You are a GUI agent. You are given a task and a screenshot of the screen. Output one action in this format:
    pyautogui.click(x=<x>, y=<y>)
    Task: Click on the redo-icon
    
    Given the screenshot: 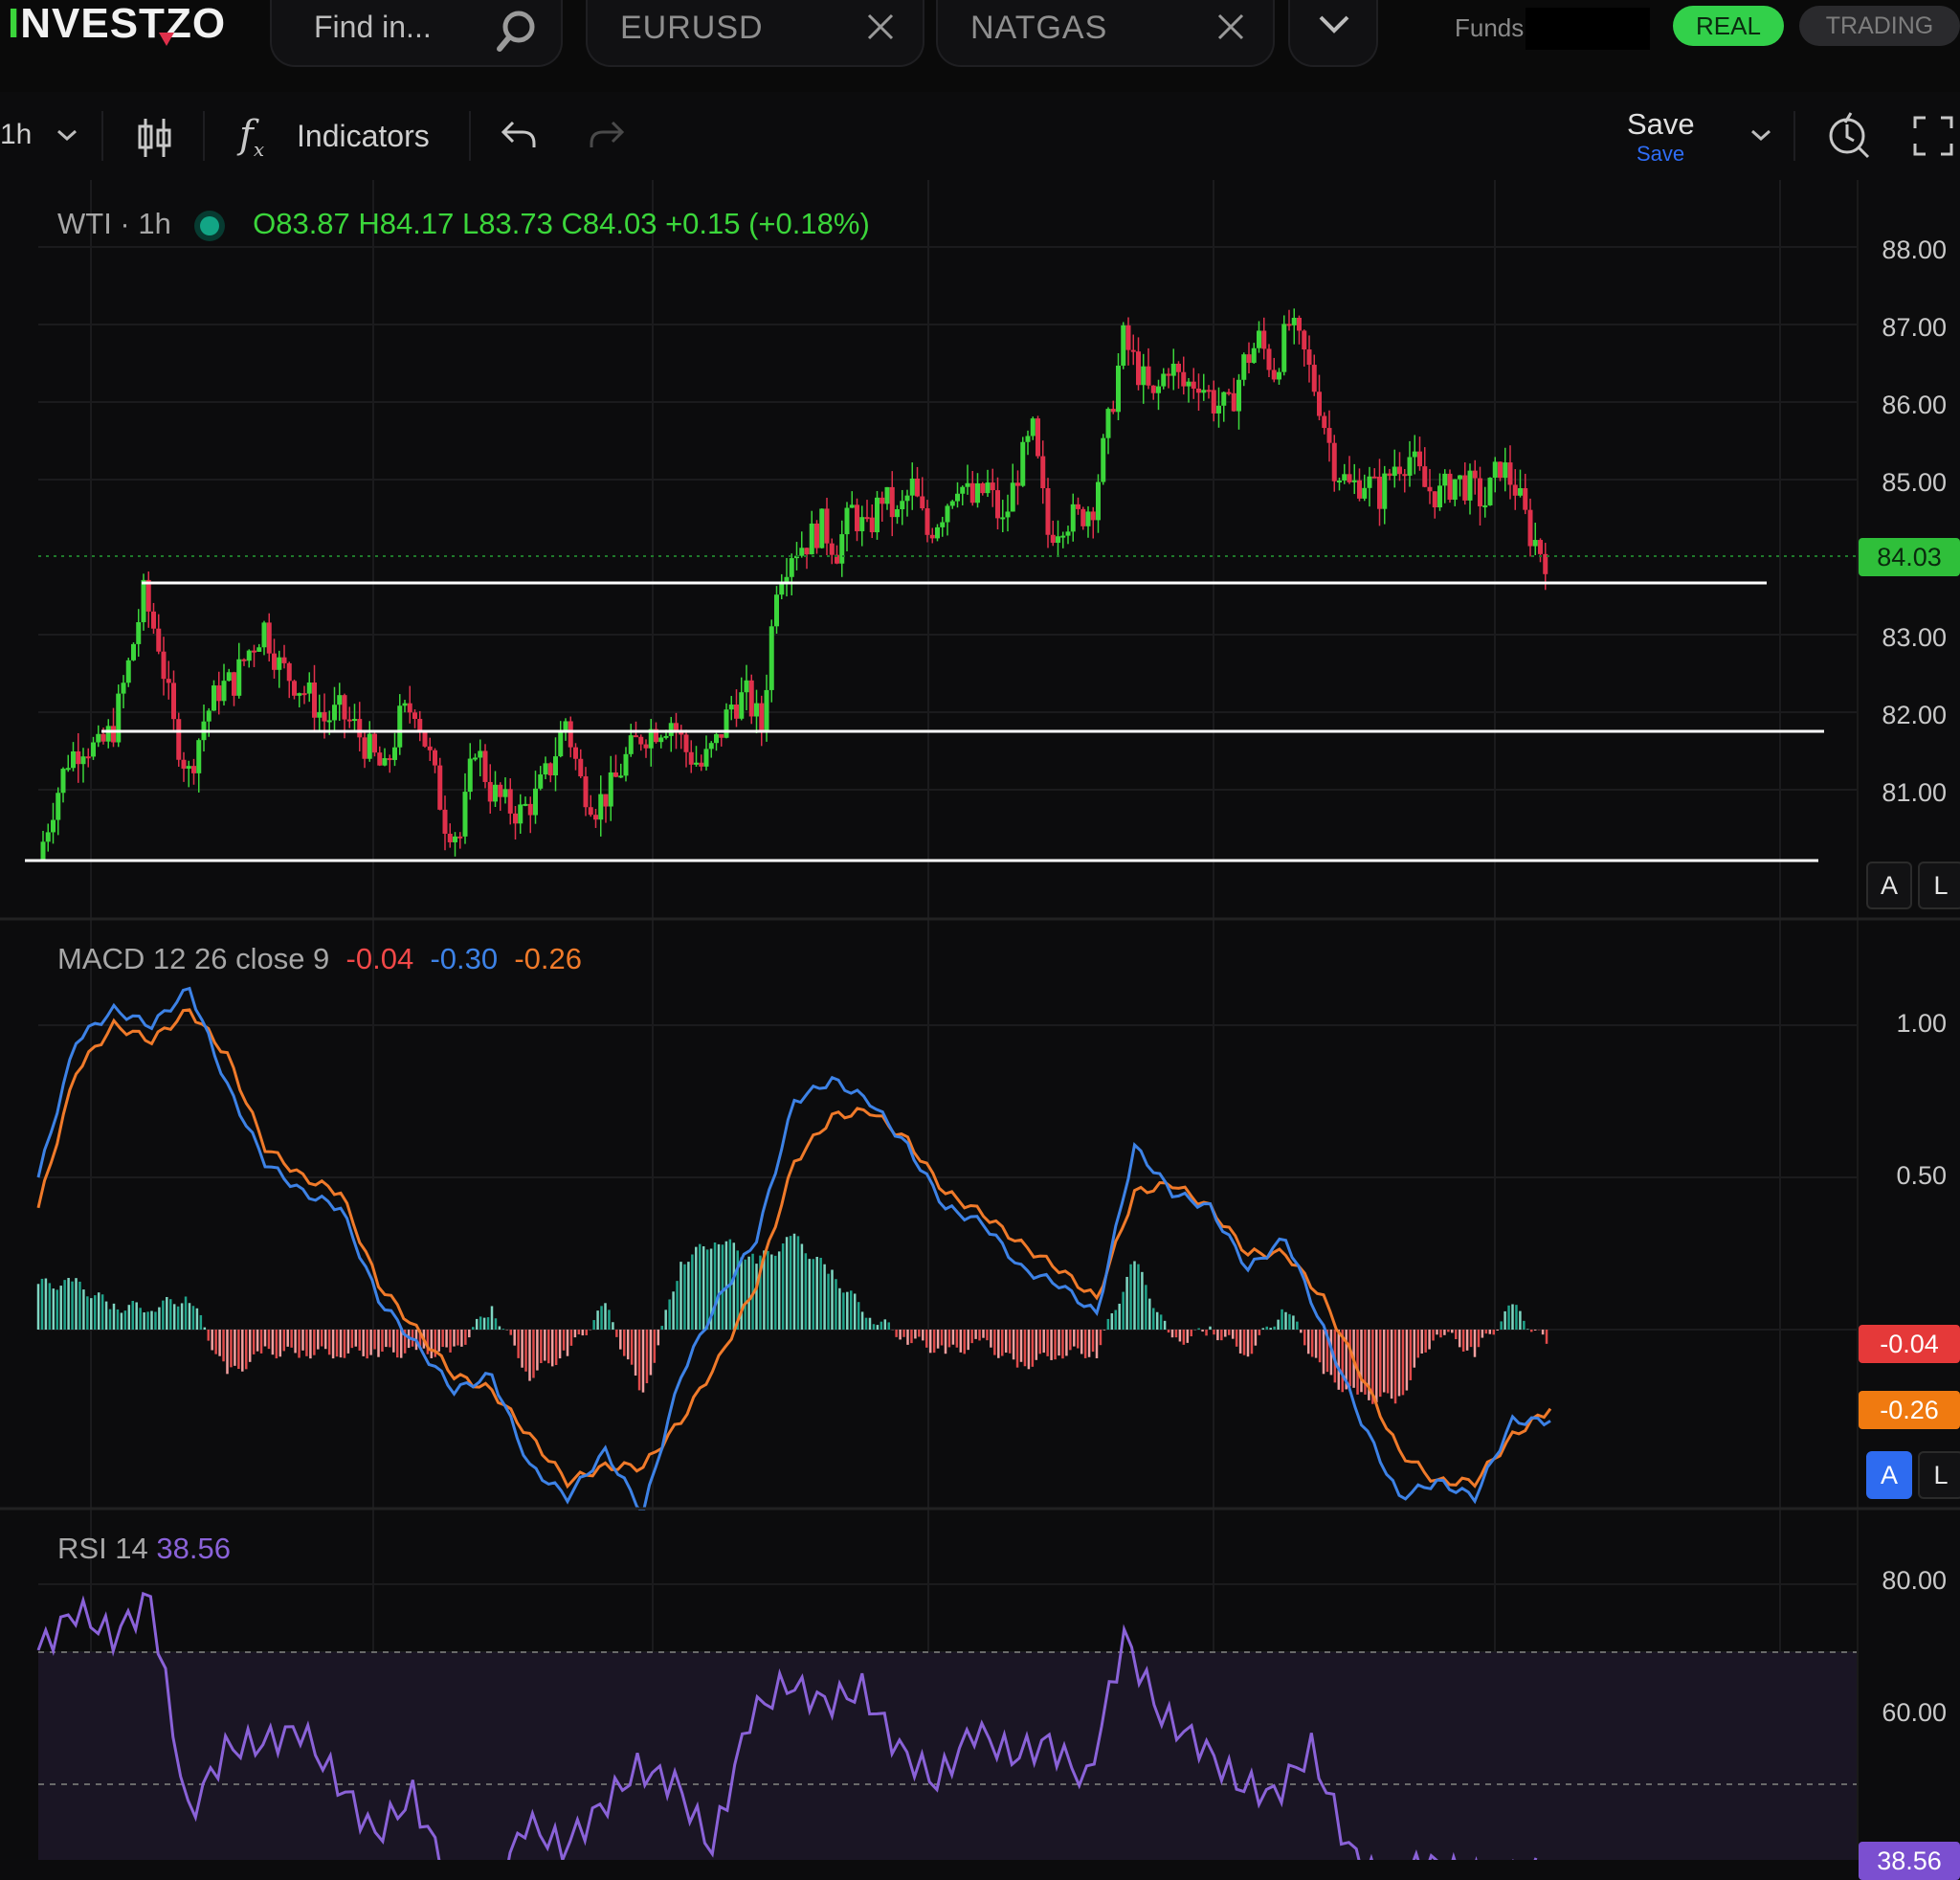 What is the action you would take?
    pyautogui.click(x=607, y=135)
    